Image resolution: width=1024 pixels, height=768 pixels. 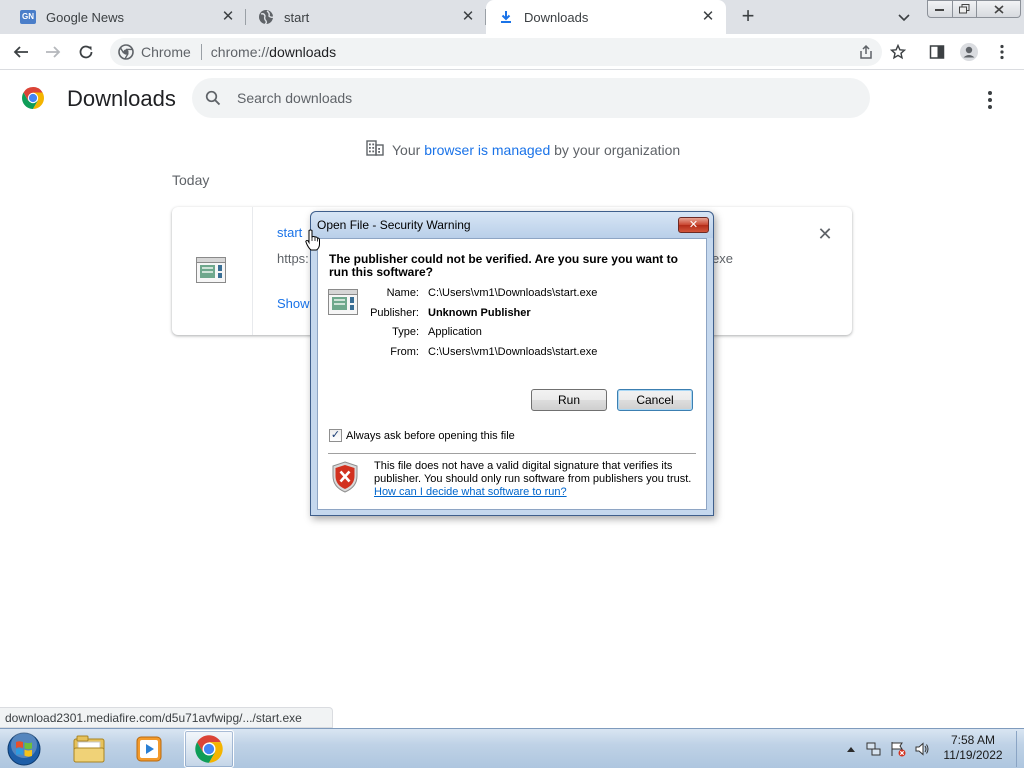 What do you see at coordinates (85, 17) in the screenshot?
I see `tab-title: Google News` at bounding box center [85, 17].